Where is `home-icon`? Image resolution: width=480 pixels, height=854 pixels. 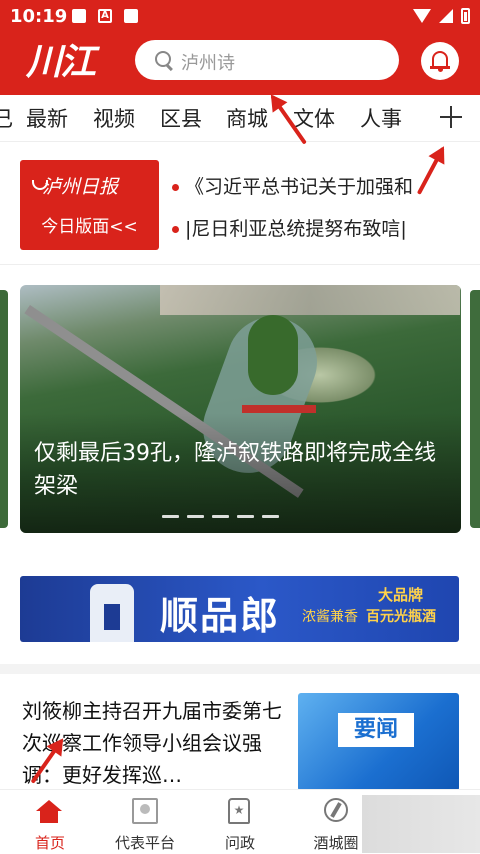 home-icon is located at coordinates (49, 812).